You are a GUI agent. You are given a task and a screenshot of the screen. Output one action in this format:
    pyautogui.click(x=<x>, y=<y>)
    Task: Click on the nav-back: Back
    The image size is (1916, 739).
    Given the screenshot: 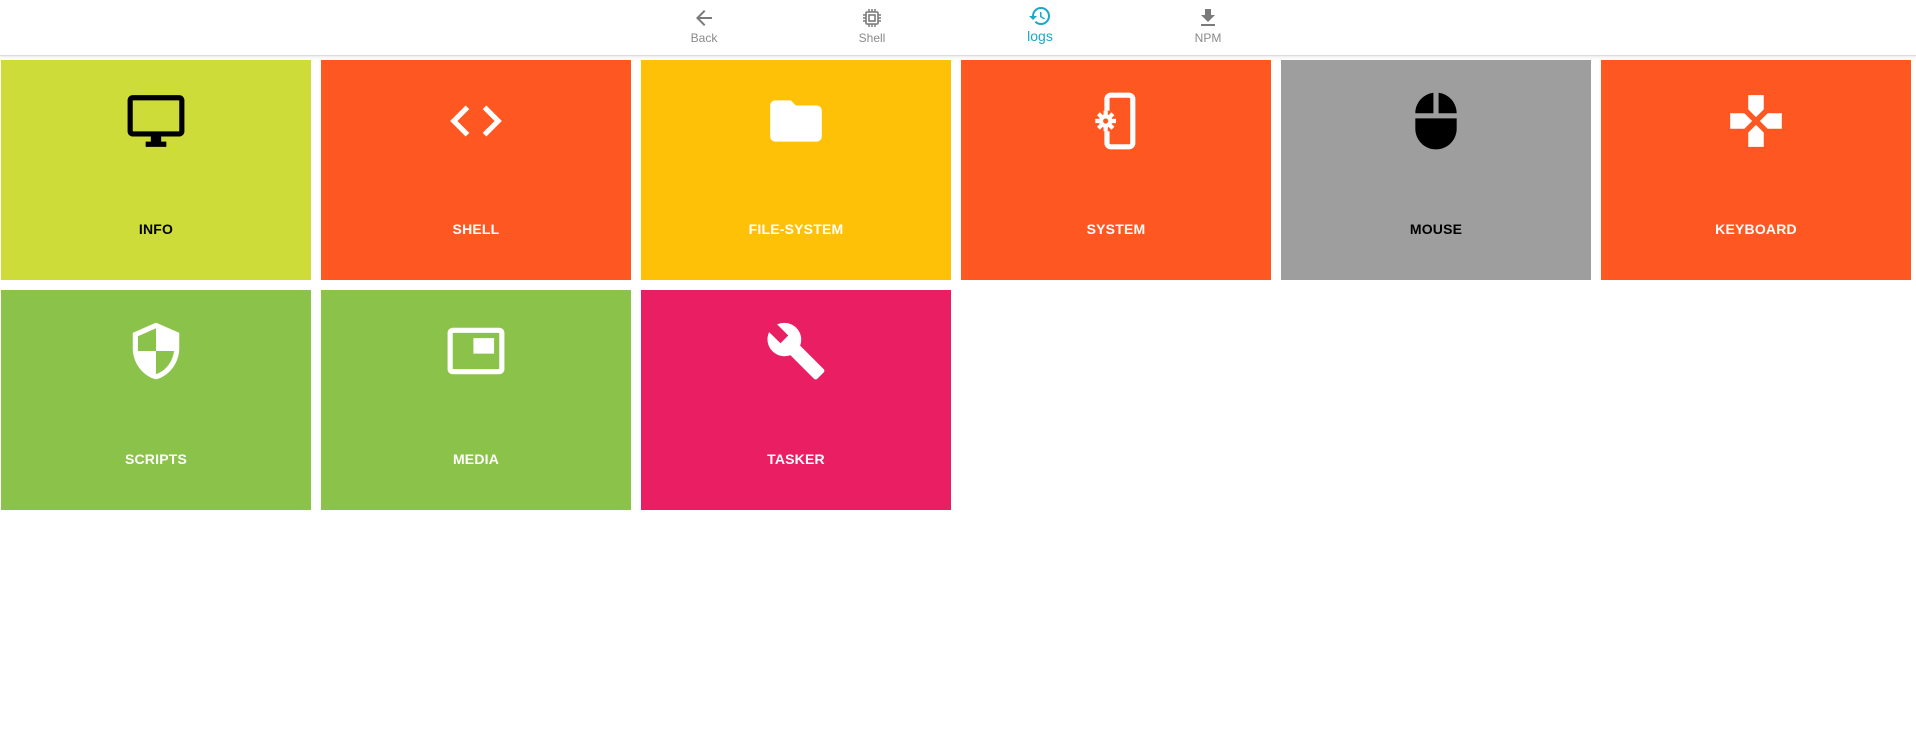 What is the action you would take?
    pyautogui.click(x=704, y=29)
    